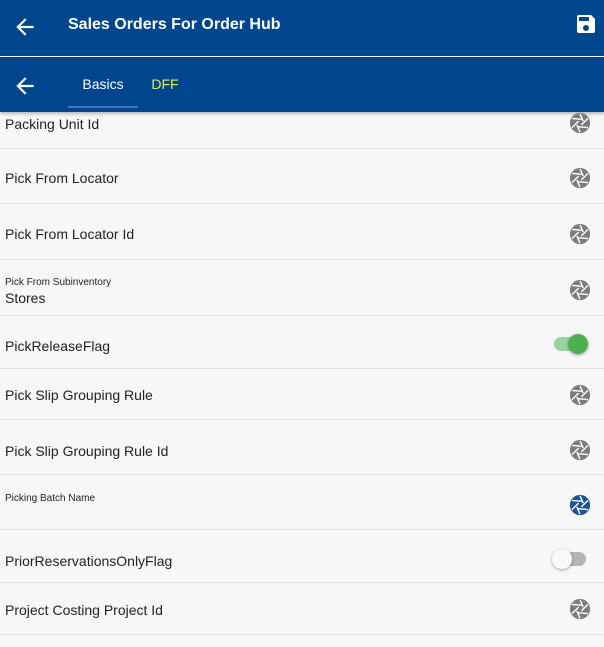 This screenshot has width=604, height=647. Describe the element at coordinates (302, 609) in the screenshot. I see `list-item: Project Costing Project Id` at that location.